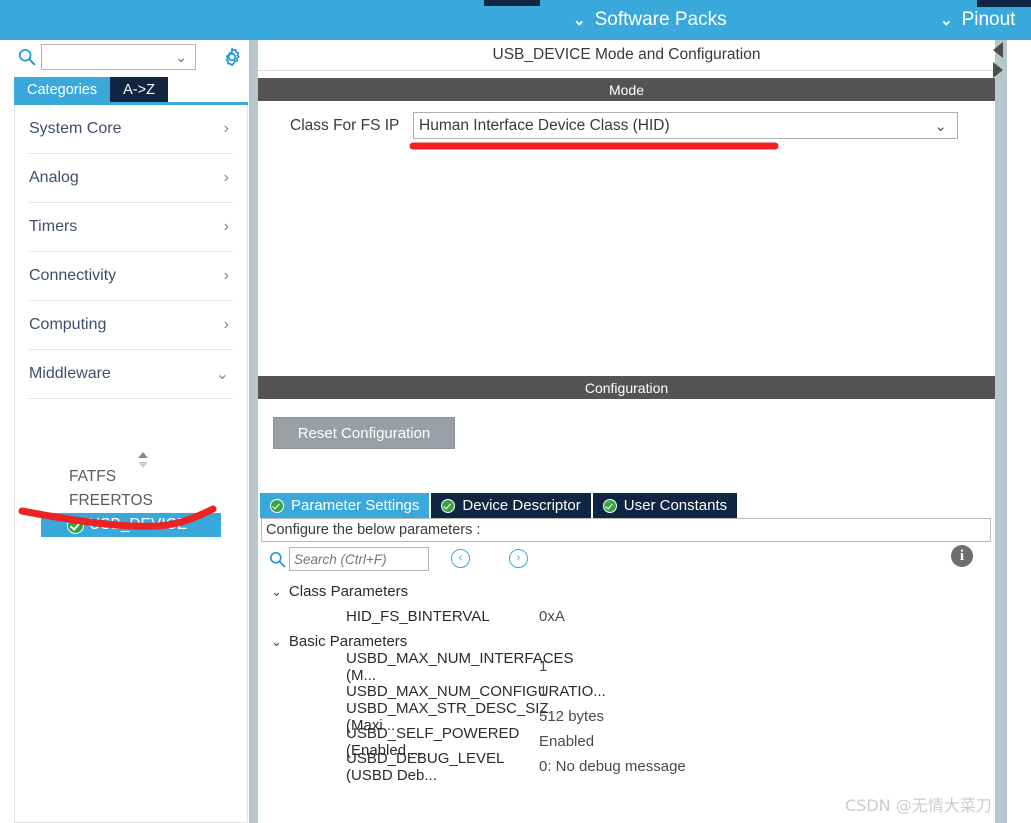 The width and height of the screenshot is (1031, 823). What do you see at coordinates (131, 129) in the screenshot?
I see `sidebar-item-system-core: System Core ›` at bounding box center [131, 129].